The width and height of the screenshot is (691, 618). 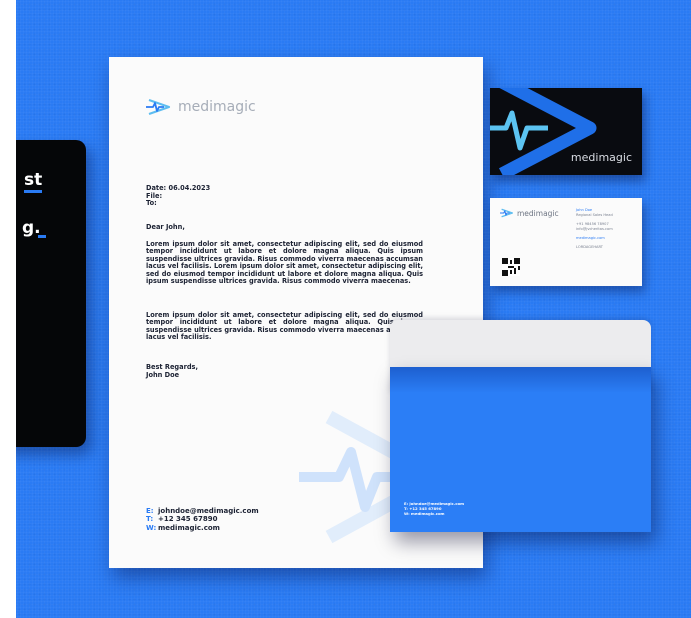 What do you see at coordinates (589, 247) in the screenshot?
I see `card-footer: LORDAGEHART` at bounding box center [589, 247].